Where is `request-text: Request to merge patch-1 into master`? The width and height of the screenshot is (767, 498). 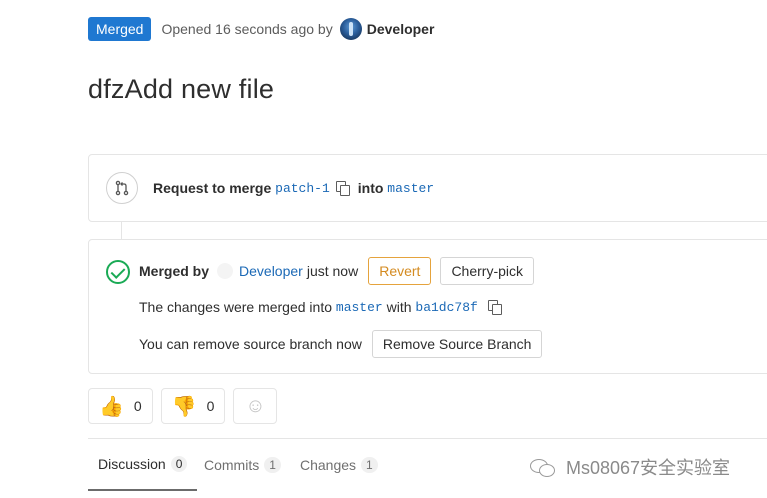
request-text: Request to merge patch-1 into master is located at coordinates (293, 188).